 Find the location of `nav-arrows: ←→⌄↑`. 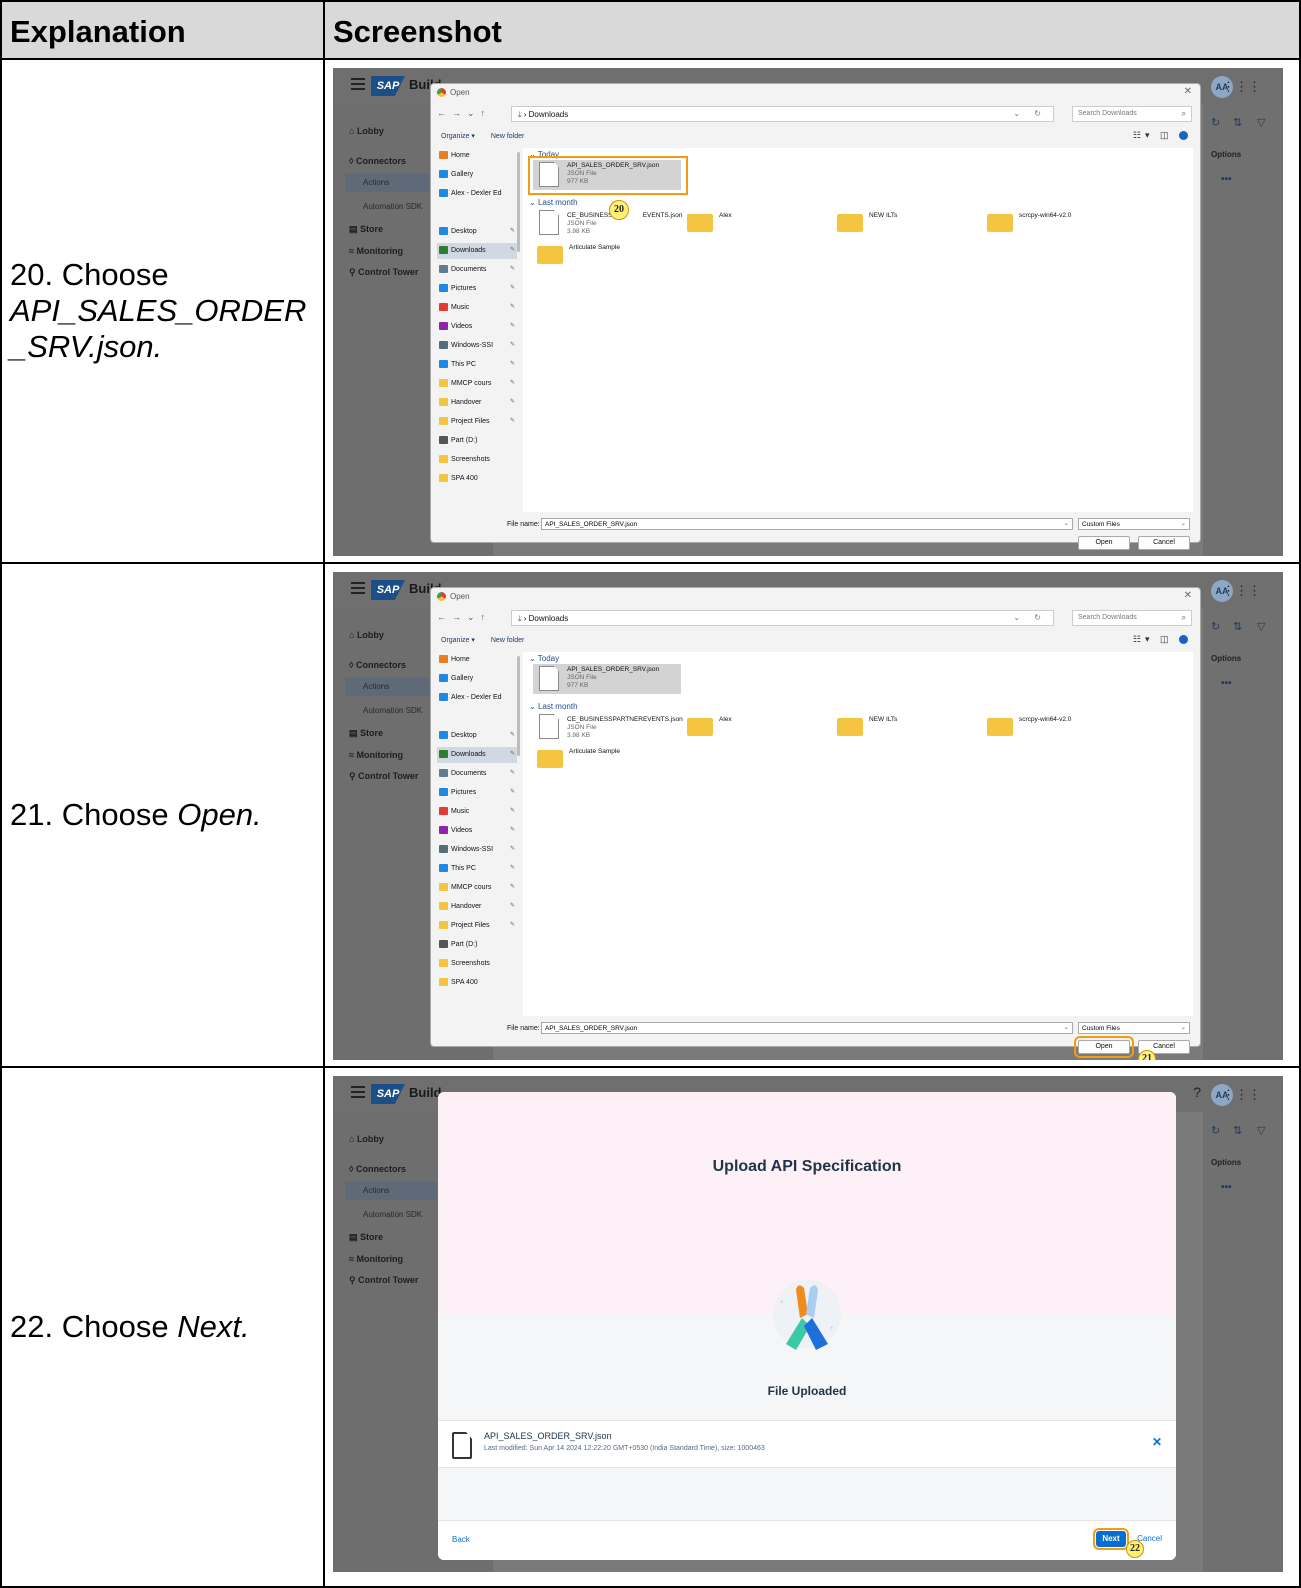

nav-arrows: ←→⌄↑ is located at coordinates (464, 617).